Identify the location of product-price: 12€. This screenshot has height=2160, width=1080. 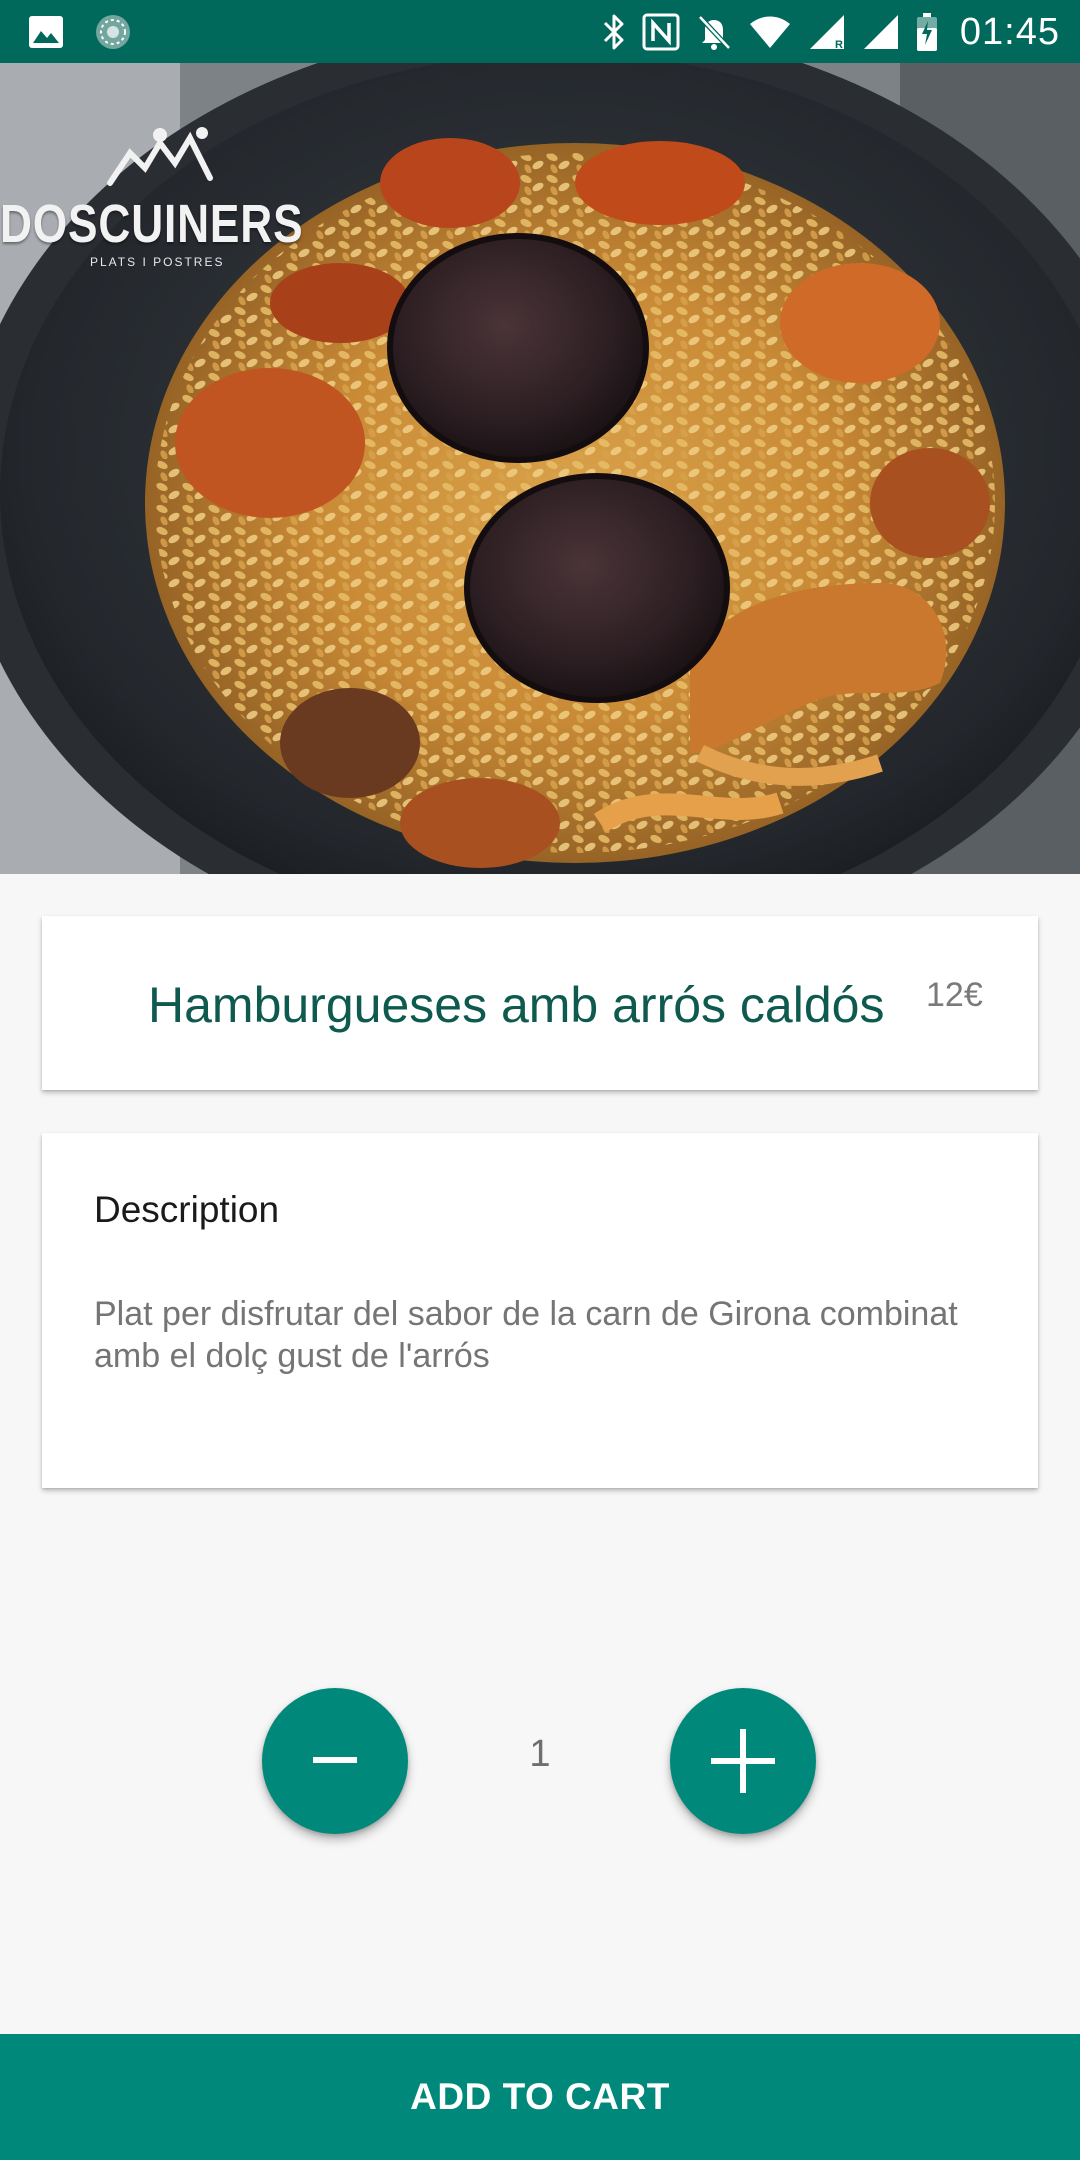
(954, 995).